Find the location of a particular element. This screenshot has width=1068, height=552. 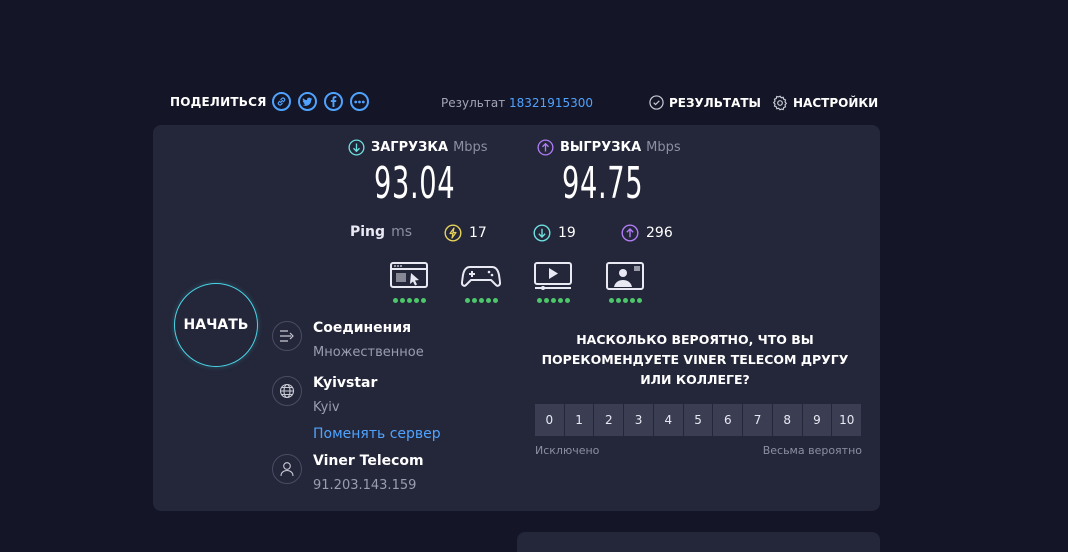

check-circle-icon is located at coordinates (656, 102).